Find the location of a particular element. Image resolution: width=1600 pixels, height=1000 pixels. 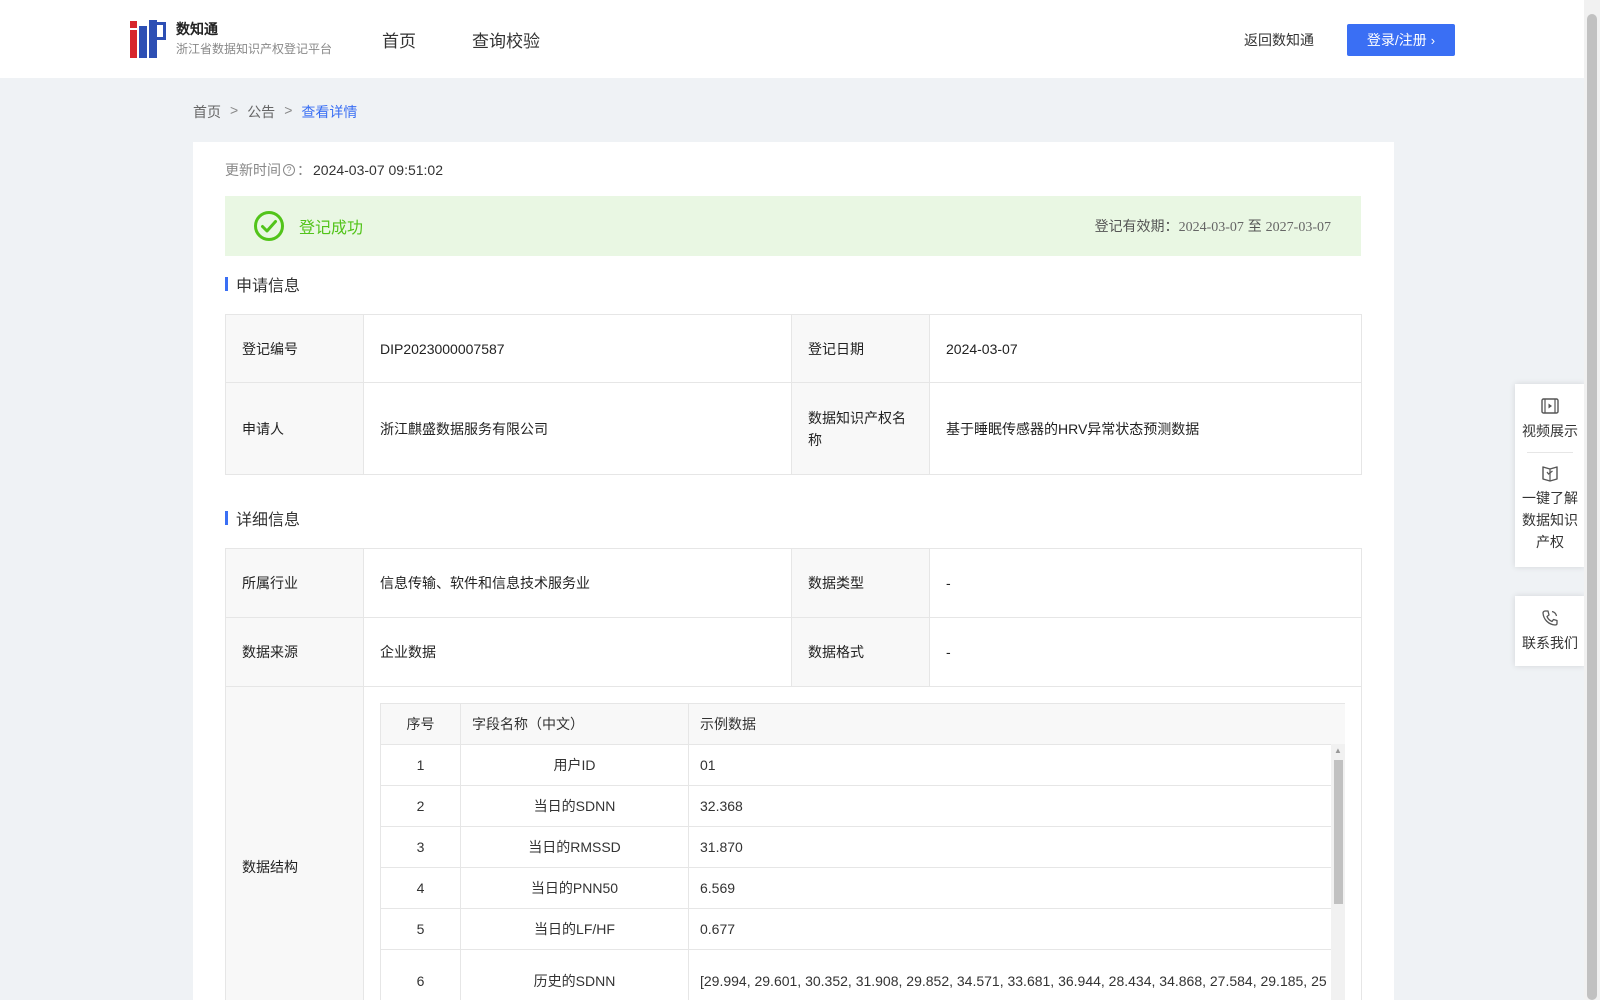

table-row: 3 当日的RMSSD 31.870 is located at coordinates (862, 847).